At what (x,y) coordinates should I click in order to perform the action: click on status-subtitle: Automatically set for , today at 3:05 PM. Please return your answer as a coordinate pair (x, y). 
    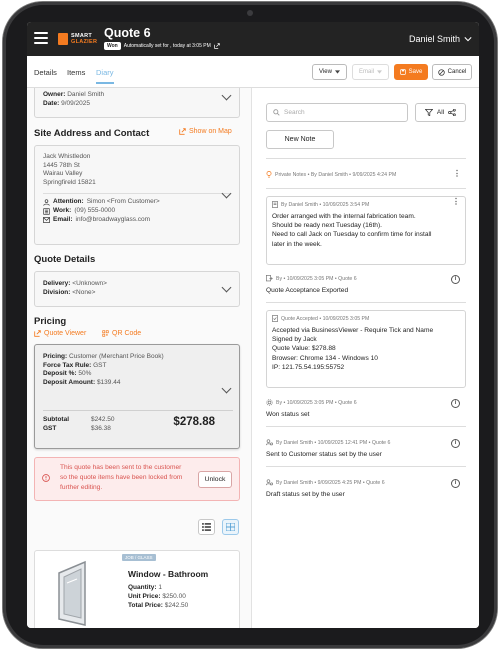
    Looking at the image, I should click on (167, 46).